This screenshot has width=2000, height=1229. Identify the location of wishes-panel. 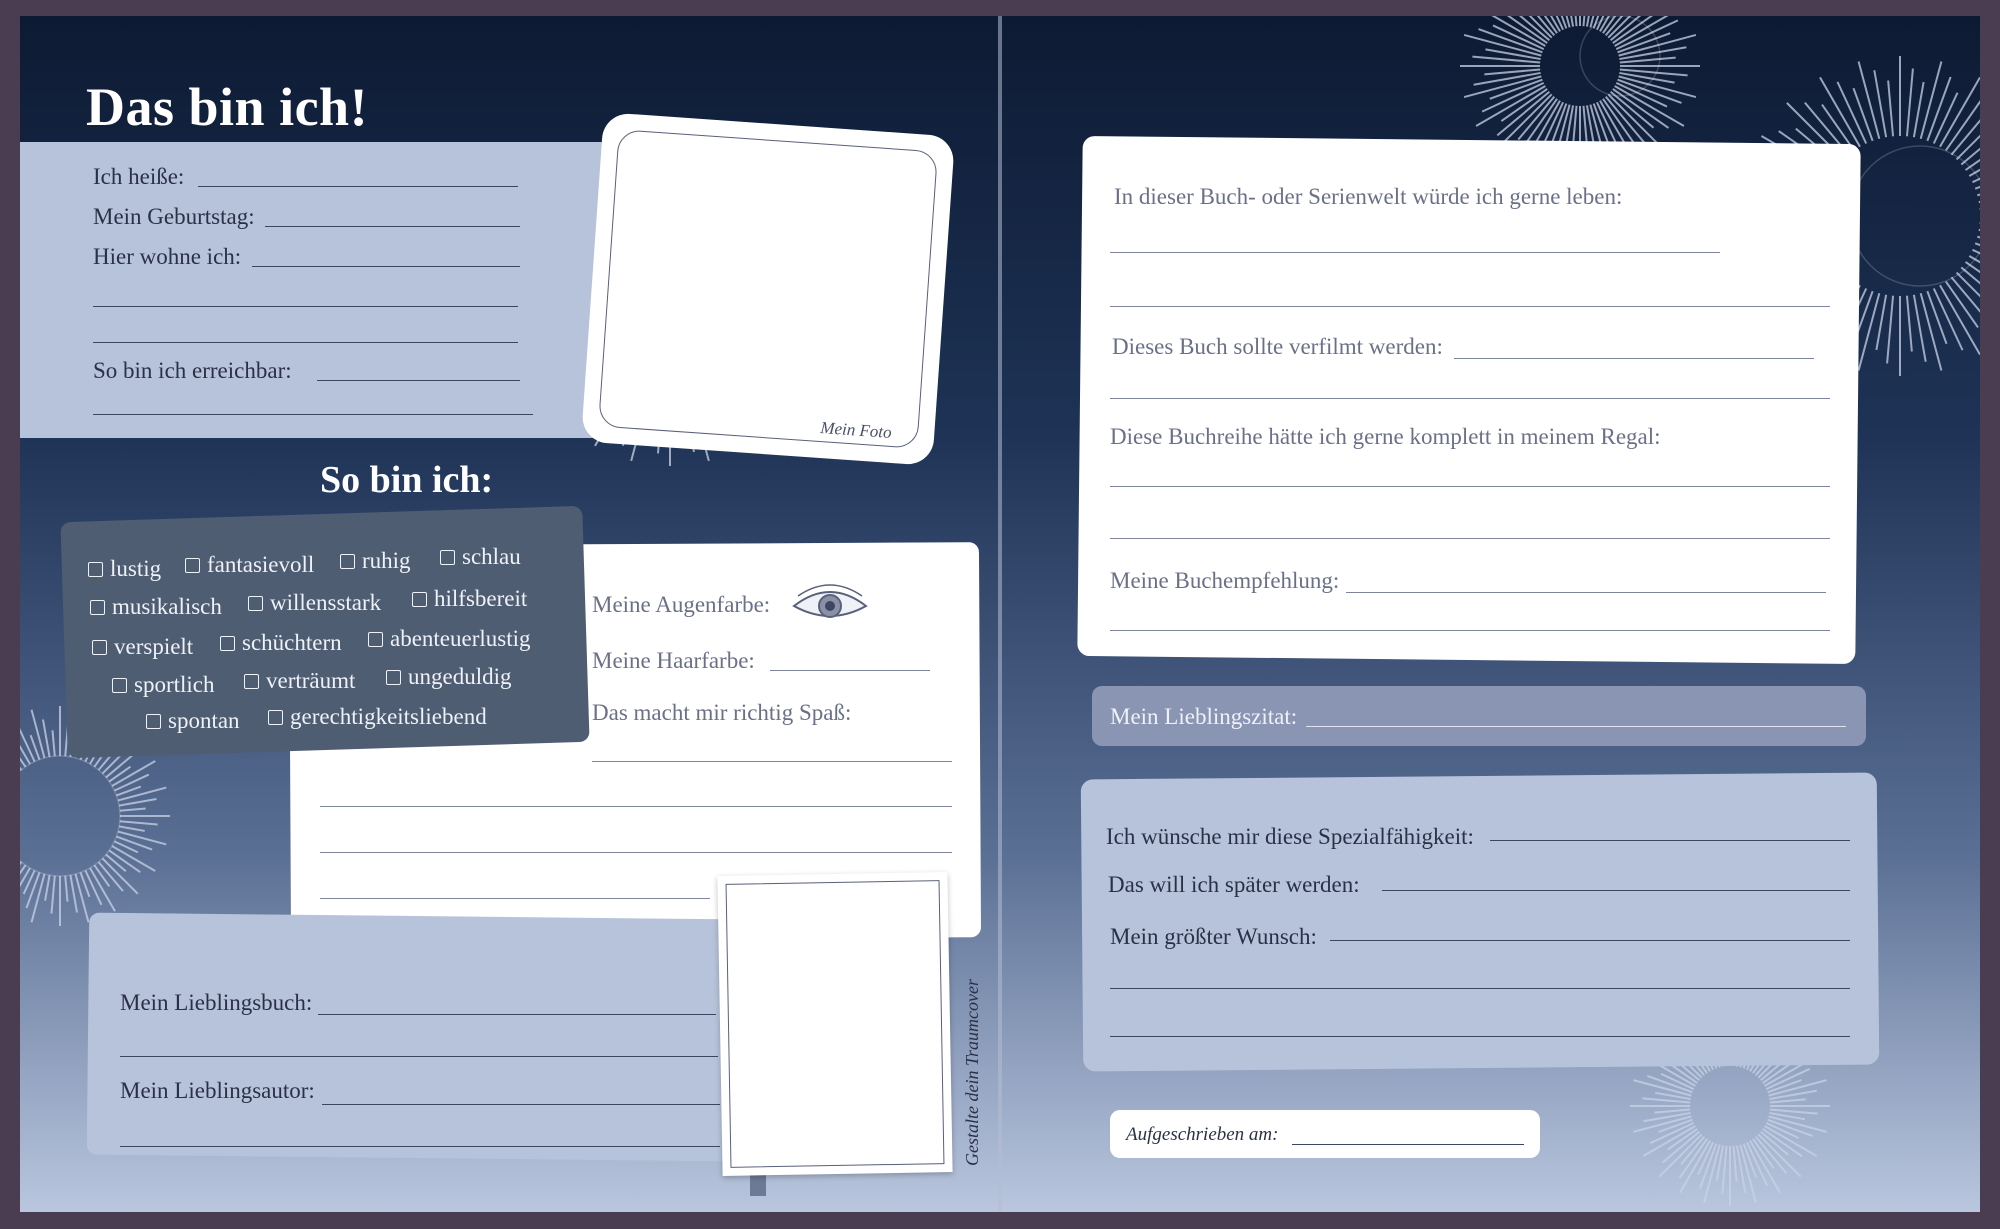
(1480, 922).